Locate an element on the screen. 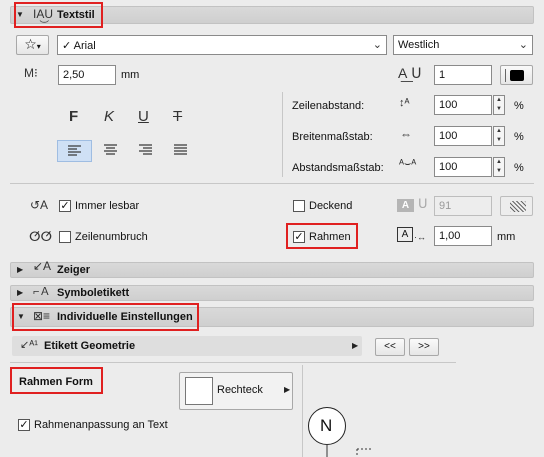 The image size is (544, 457). fill-pattern-swatch is located at coordinates (518, 206).